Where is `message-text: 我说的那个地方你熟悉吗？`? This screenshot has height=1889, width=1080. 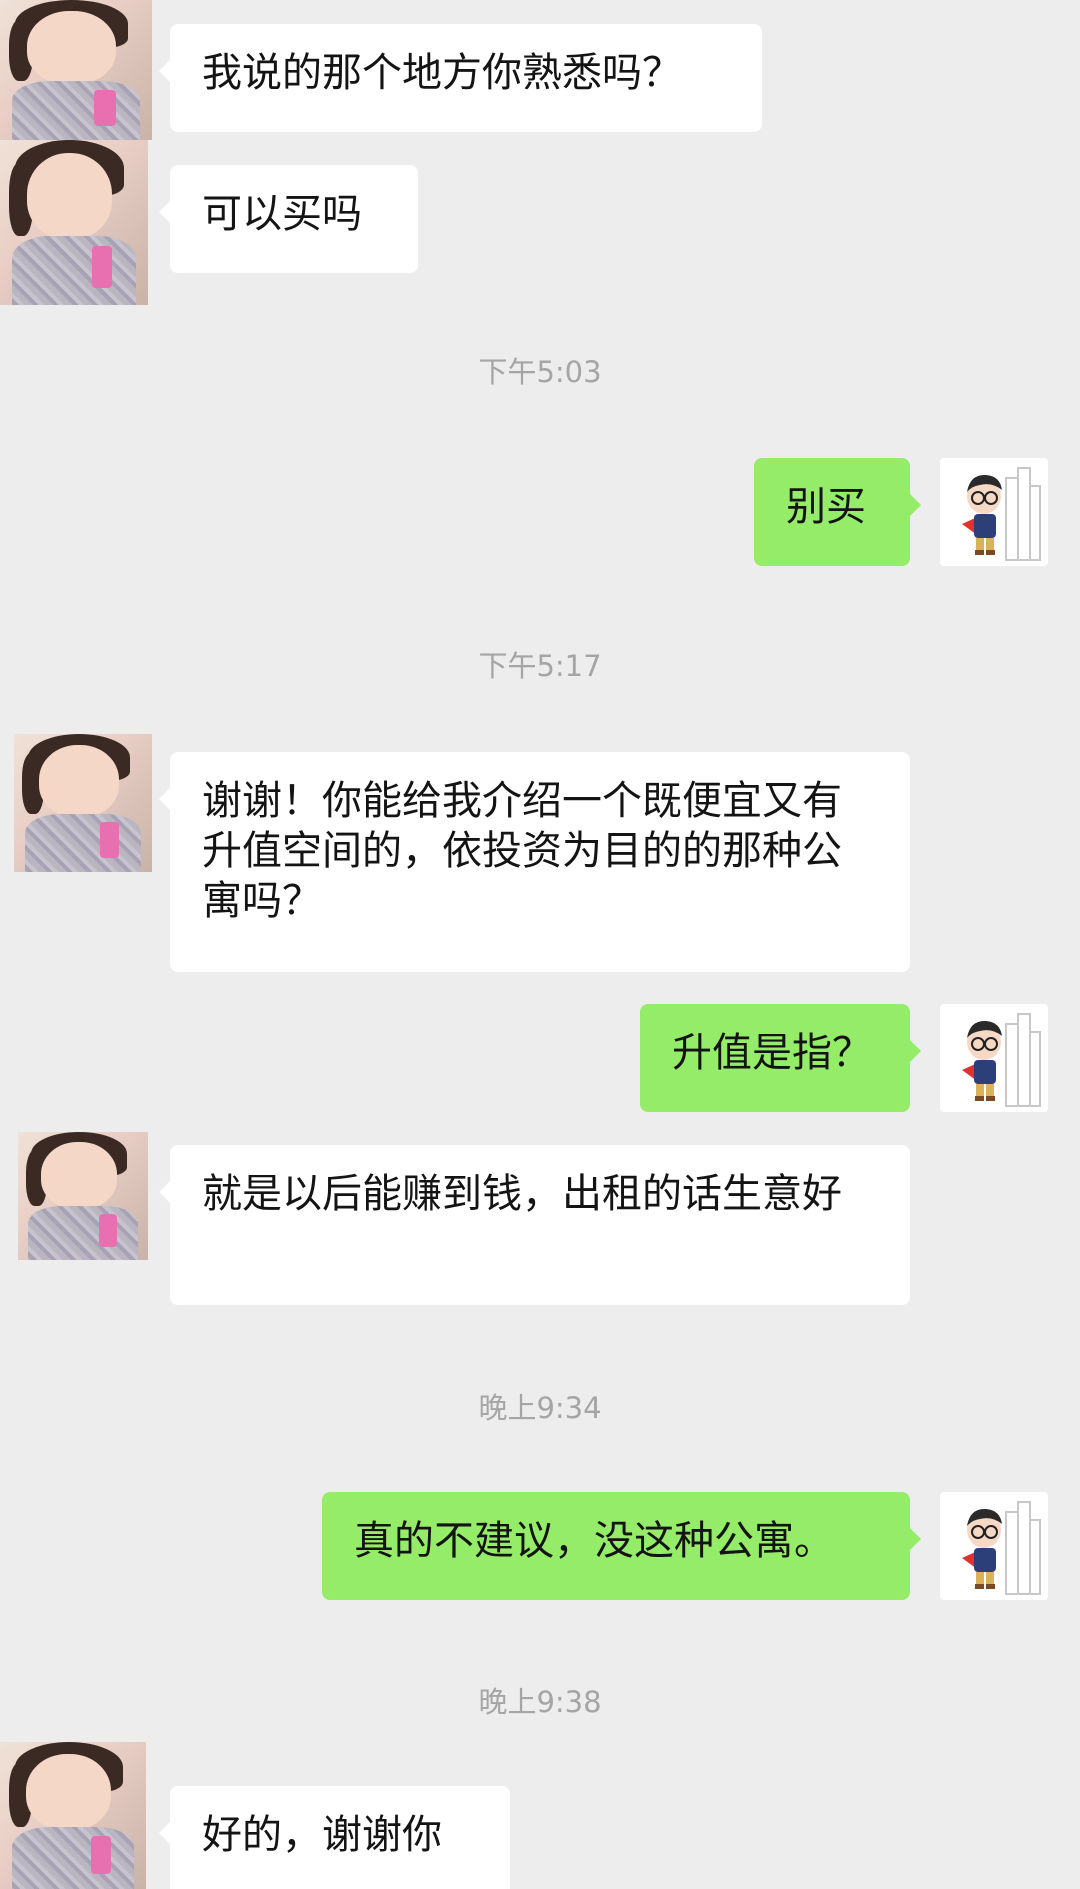
message-text: 我说的那个地方你熟悉吗？ is located at coordinates (442, 73).